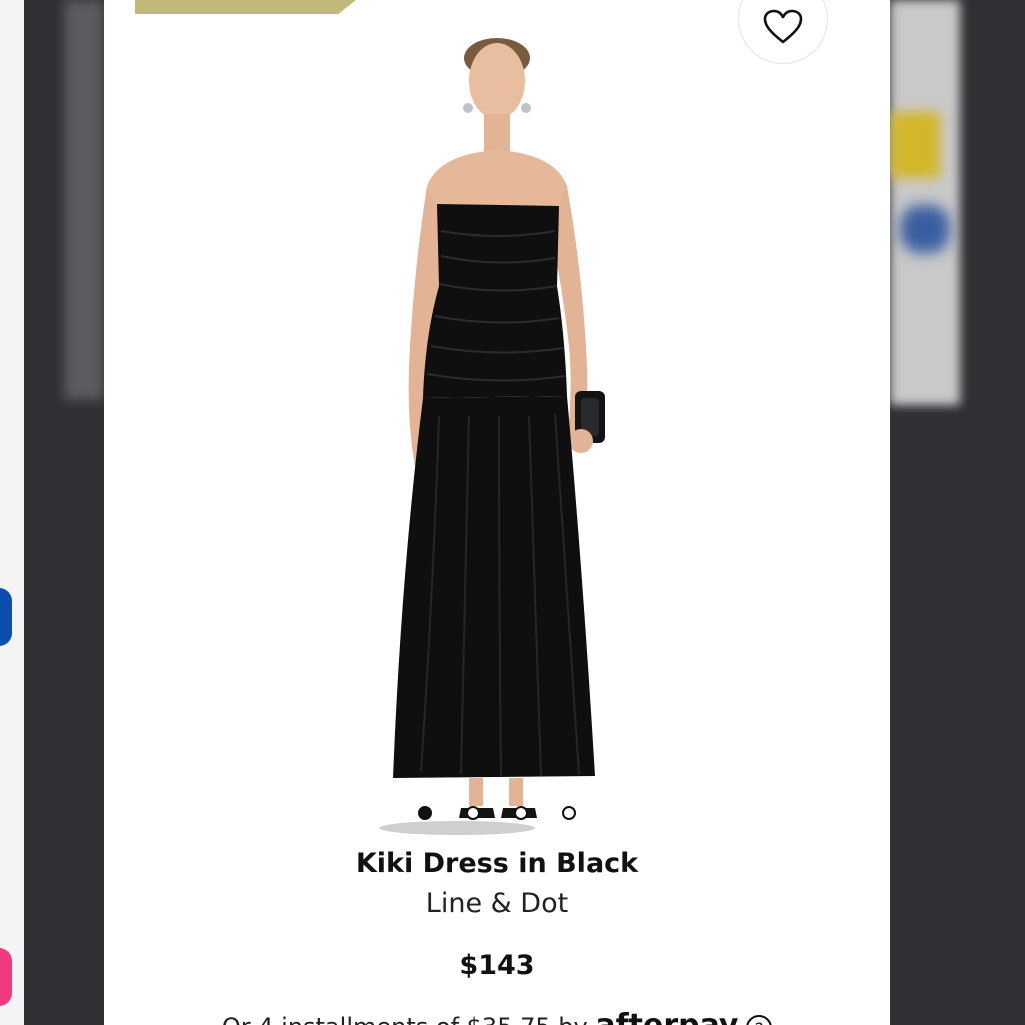 This screenshot has width=1025, height=1025. Describe the element at coordinates (6, 617) in the screenshot. I see `left-edge-blue-button` at that location.